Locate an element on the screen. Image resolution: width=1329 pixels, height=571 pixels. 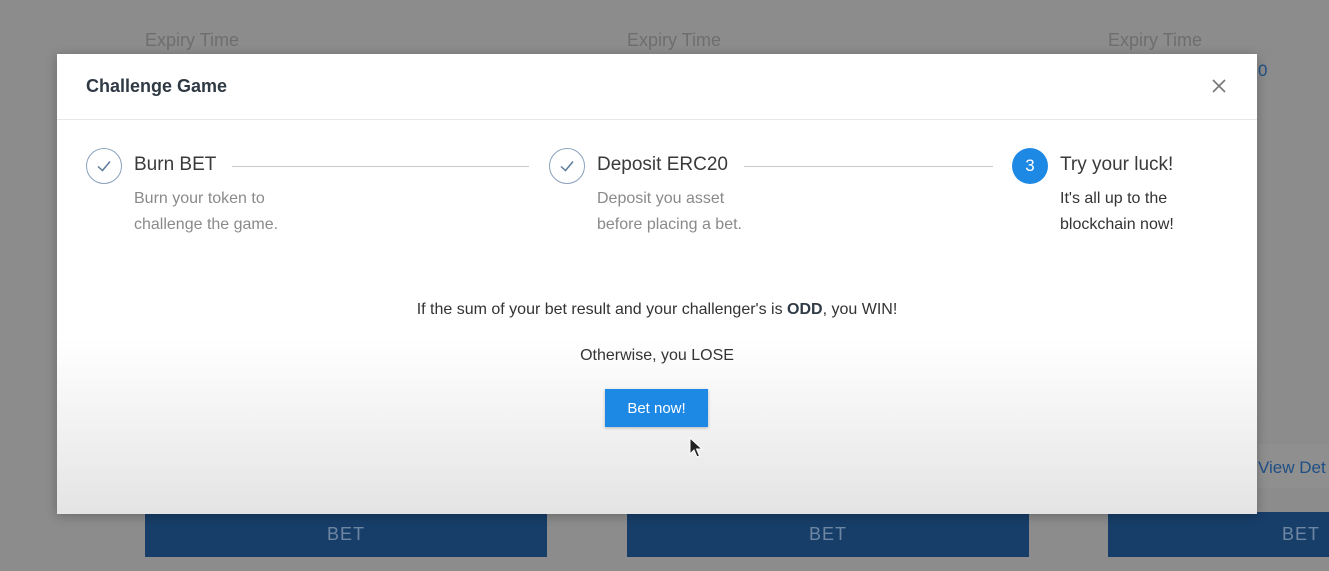
modal-header: Challenge Game is located at coordinates (657, 87).